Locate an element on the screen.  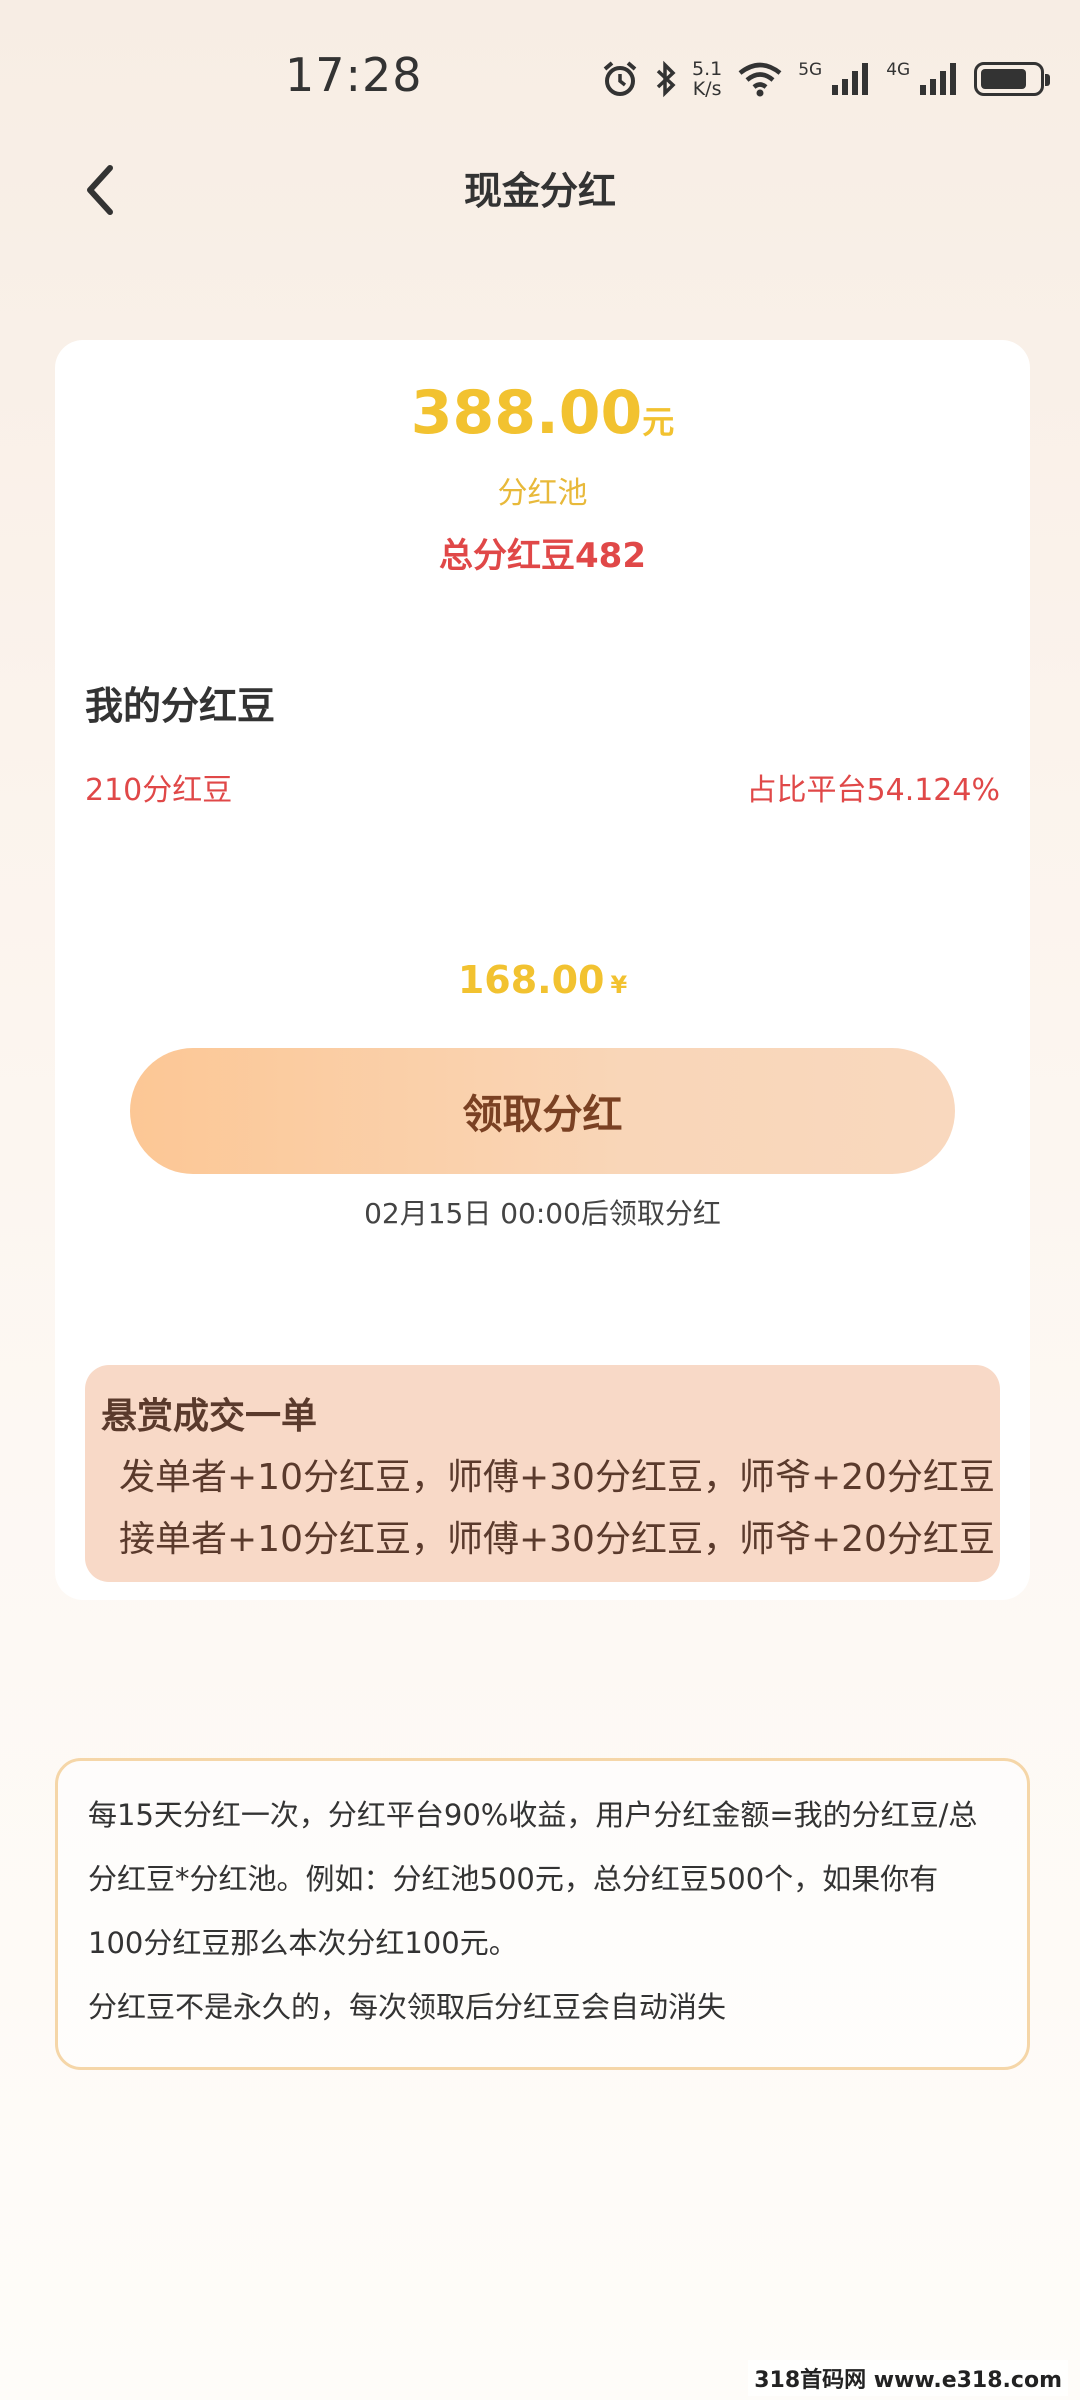
my-beans-title: 我的分红豆 is located at coordinates (180, 706).